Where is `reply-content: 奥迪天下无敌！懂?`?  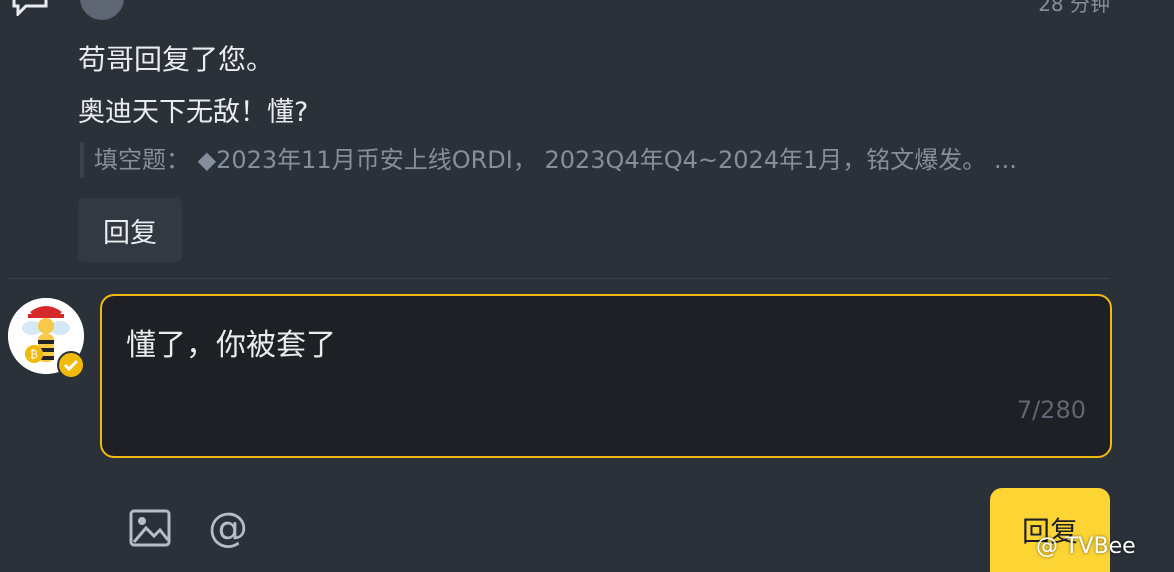
reply-content: 奥迪天下无敌！懂? is located at coordinates (193, 112).